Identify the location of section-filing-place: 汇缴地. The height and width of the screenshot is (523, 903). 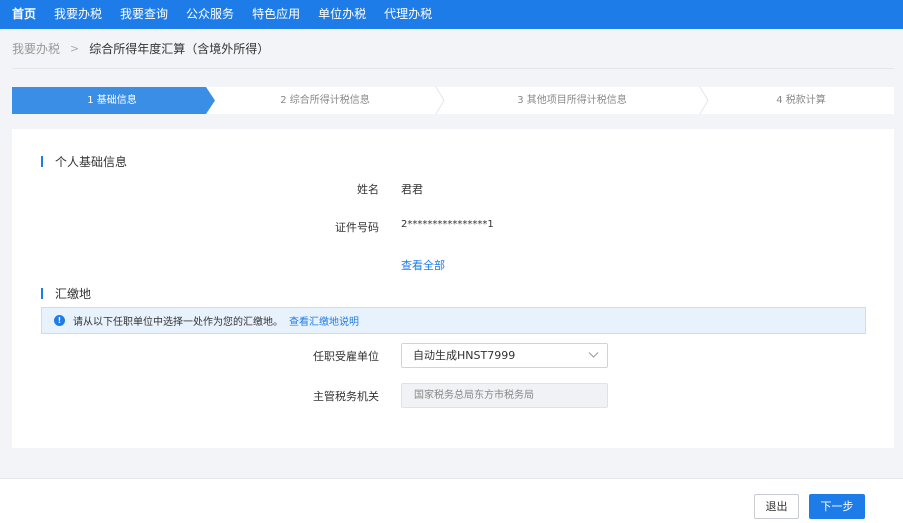
(66, 293).